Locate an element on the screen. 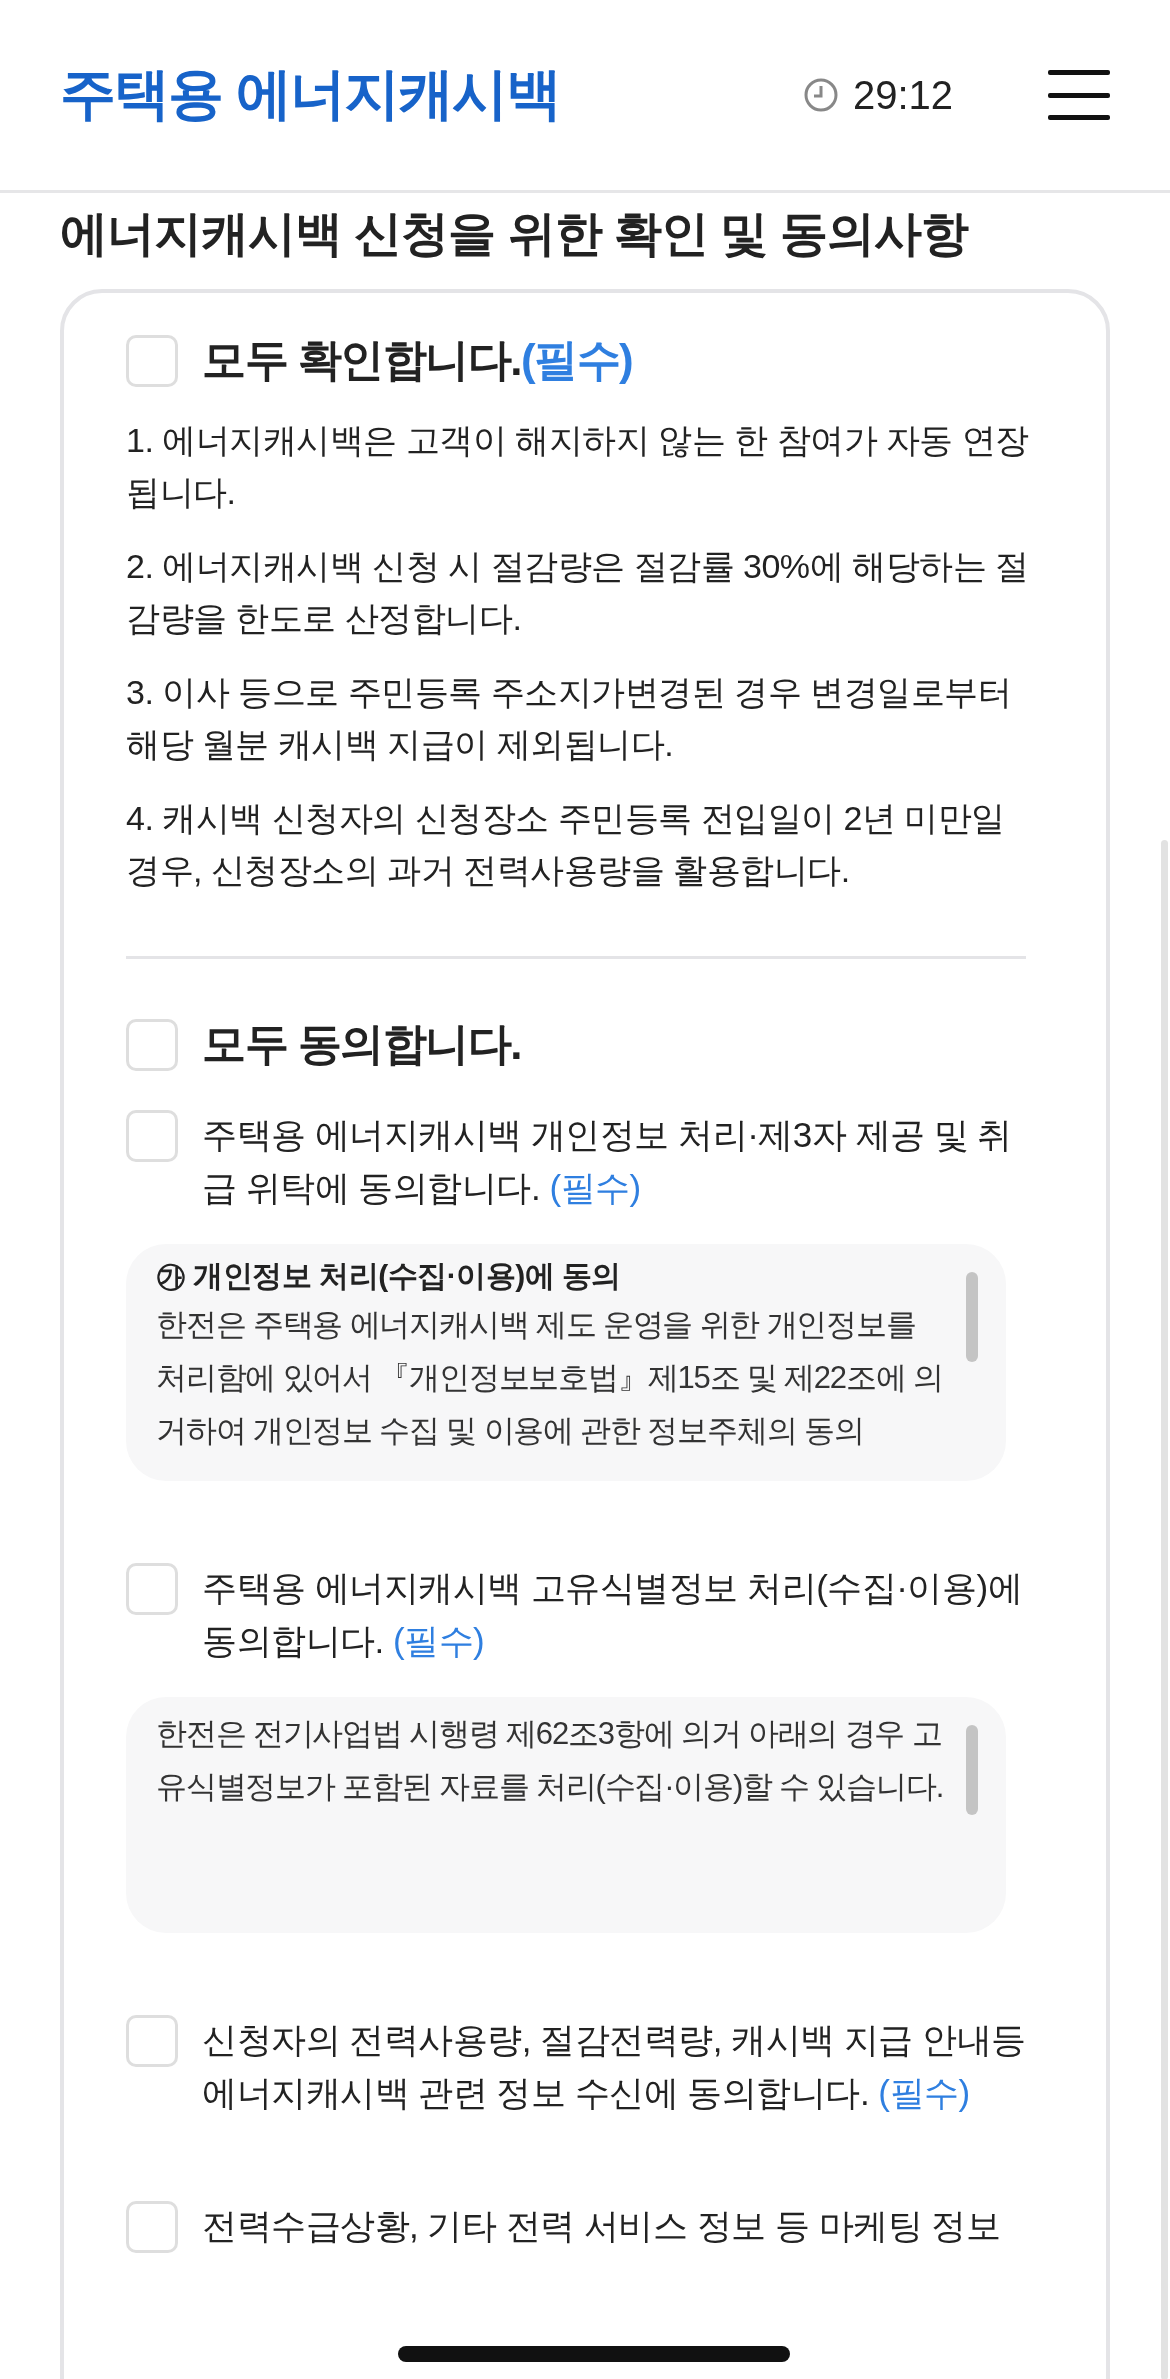 The width and height of the screenshot is (1170, 2379). logo: 주택용 에너지캐시백 is located at coordinates (310, 95).